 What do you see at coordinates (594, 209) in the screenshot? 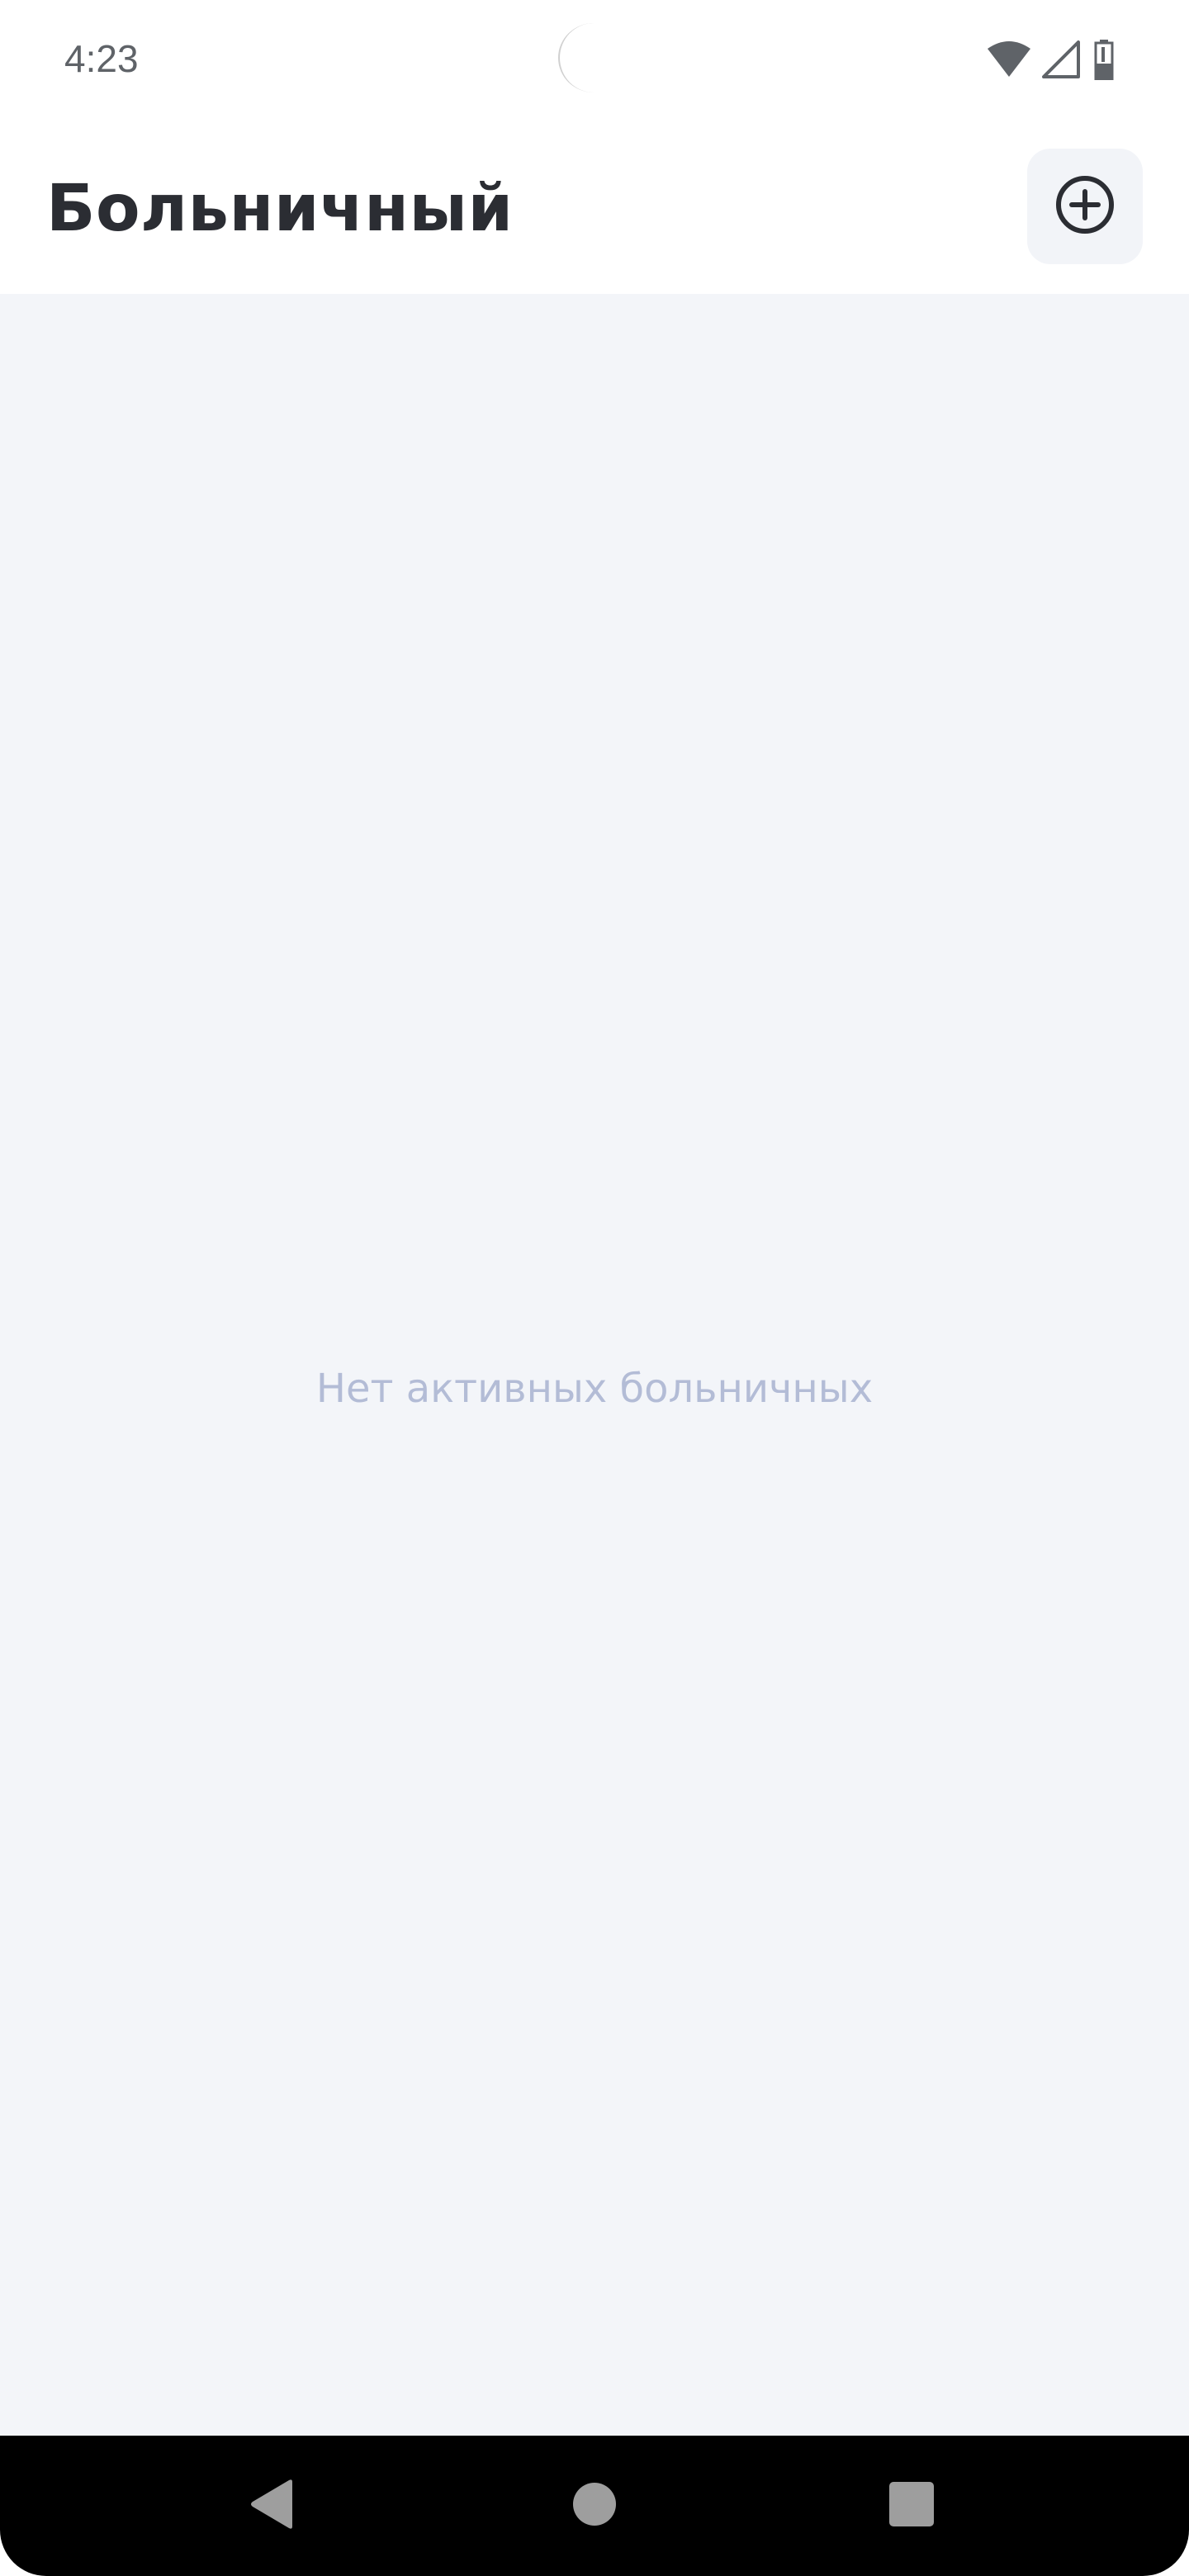
I see `app-header: Больничный` at bounding box center [594, 209].